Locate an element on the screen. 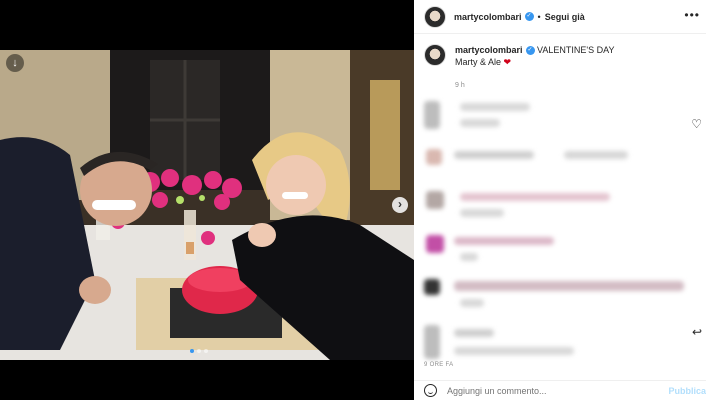  caption-title: VALENTINE'S DAY is located at coordinates (576, 50).